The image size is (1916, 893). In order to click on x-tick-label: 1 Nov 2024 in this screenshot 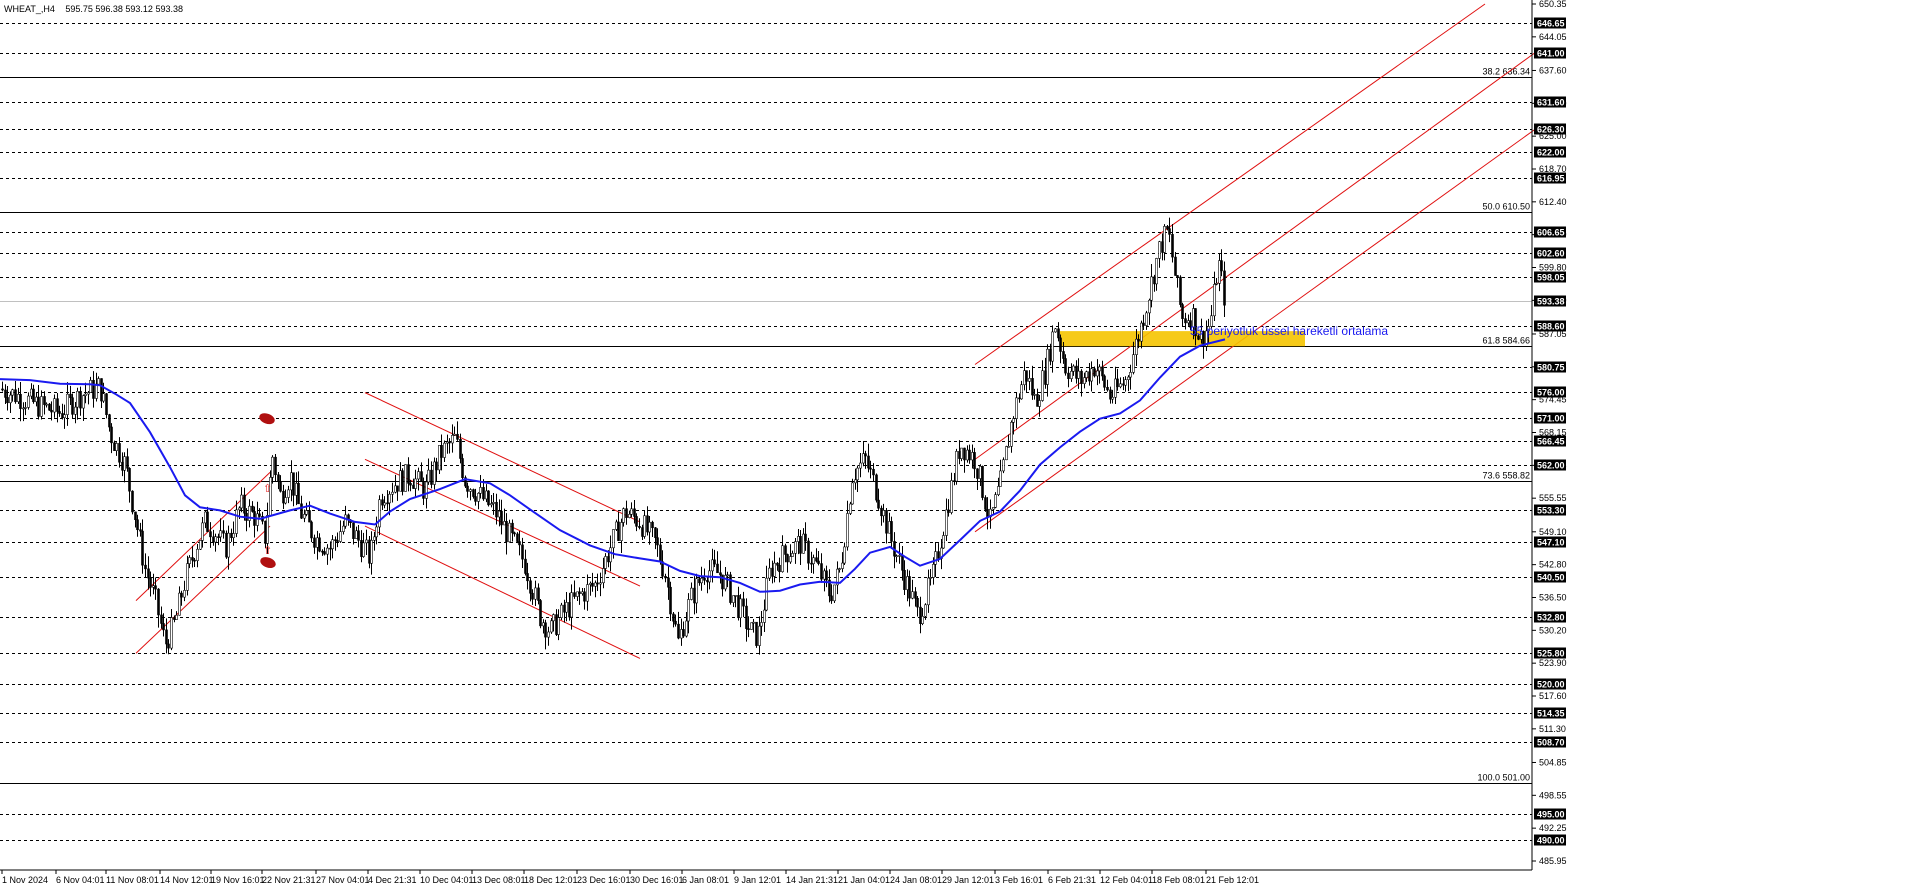, I will do `click(25, 880)`.